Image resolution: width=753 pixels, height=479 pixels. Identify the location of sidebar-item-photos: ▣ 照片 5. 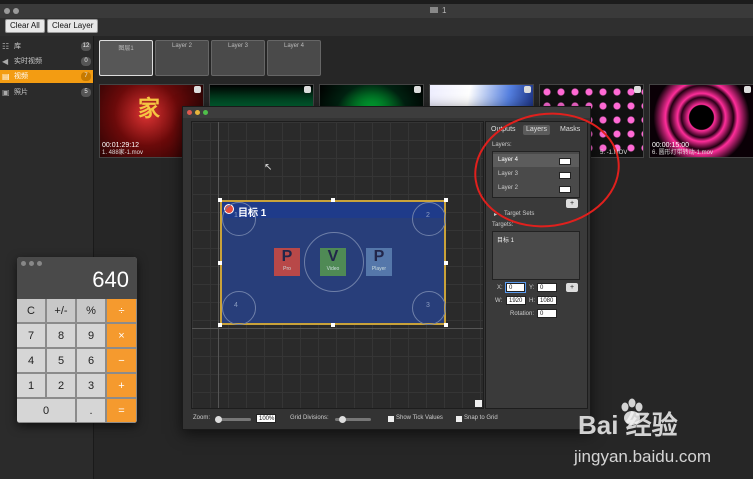
(46, 92).